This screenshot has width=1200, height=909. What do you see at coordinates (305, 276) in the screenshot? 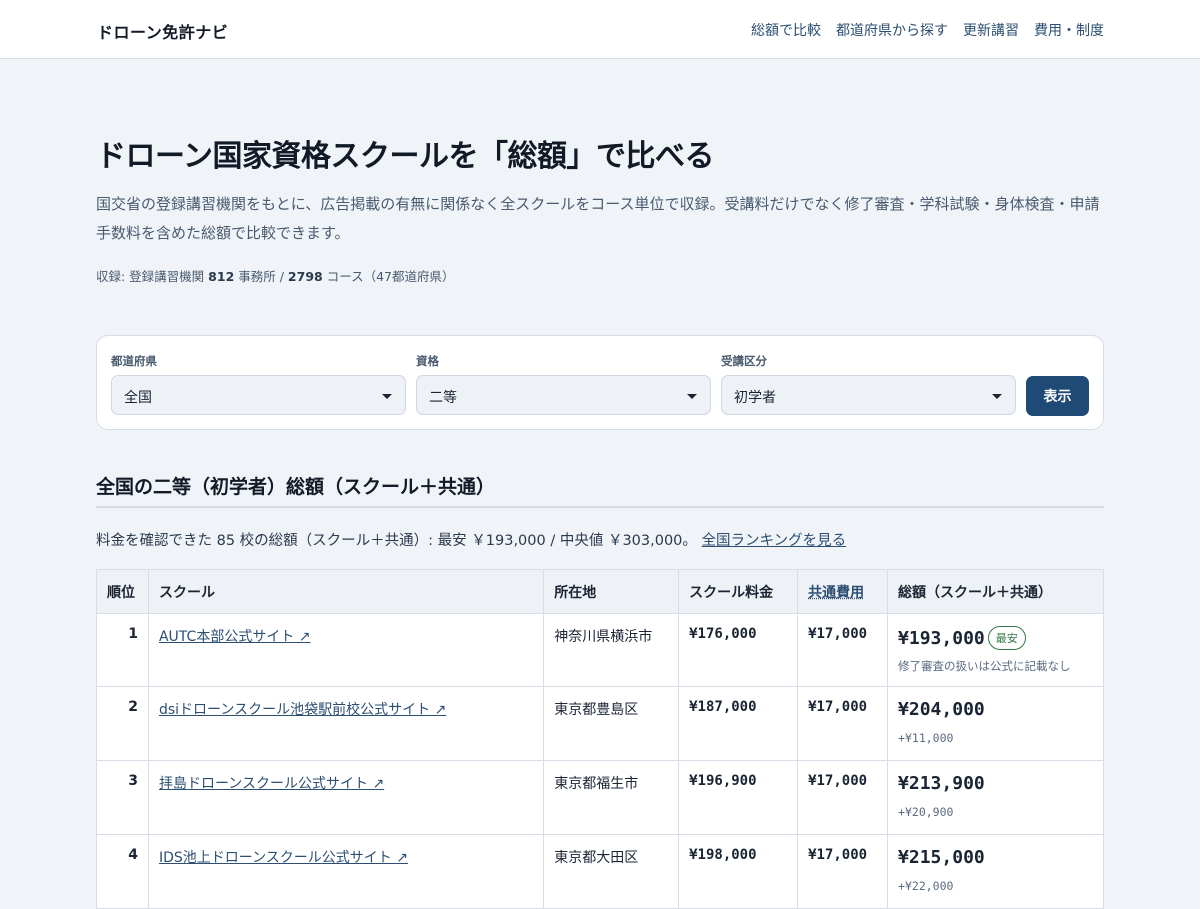
I see `stats-courses-count: 2798` at bounding box center [305, 276].